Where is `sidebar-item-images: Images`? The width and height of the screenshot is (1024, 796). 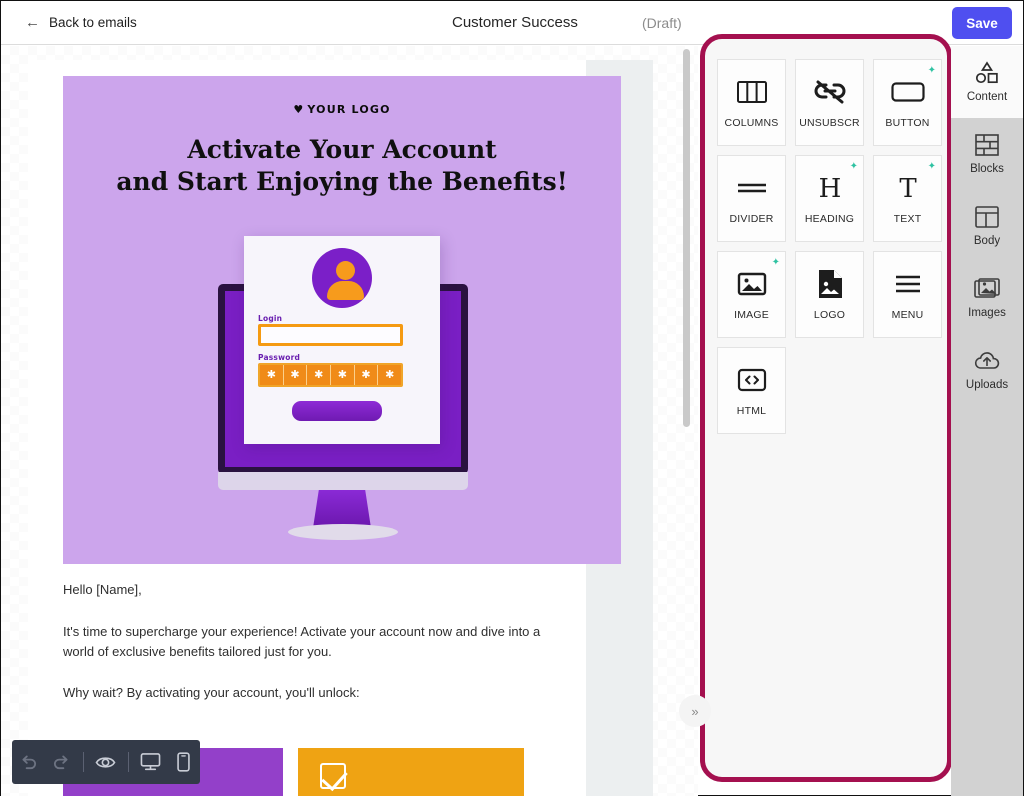
sidebar-item-images: Images is located at coordinates (987, 298).